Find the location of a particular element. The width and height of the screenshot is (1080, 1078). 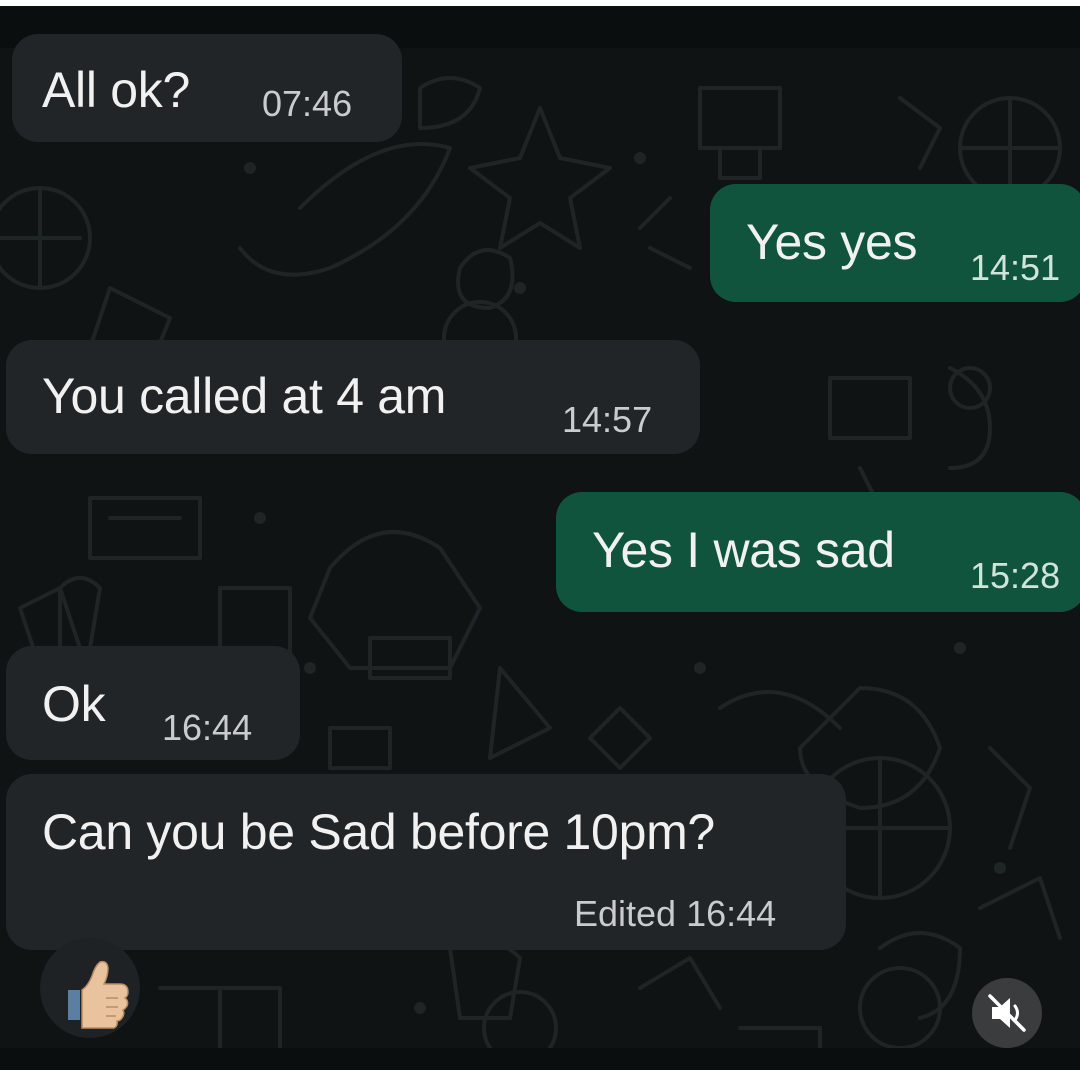

message-bubble-incoming: Can you be Sad before 10pm? Edited 16:44 is located at coordinates (426, 862).